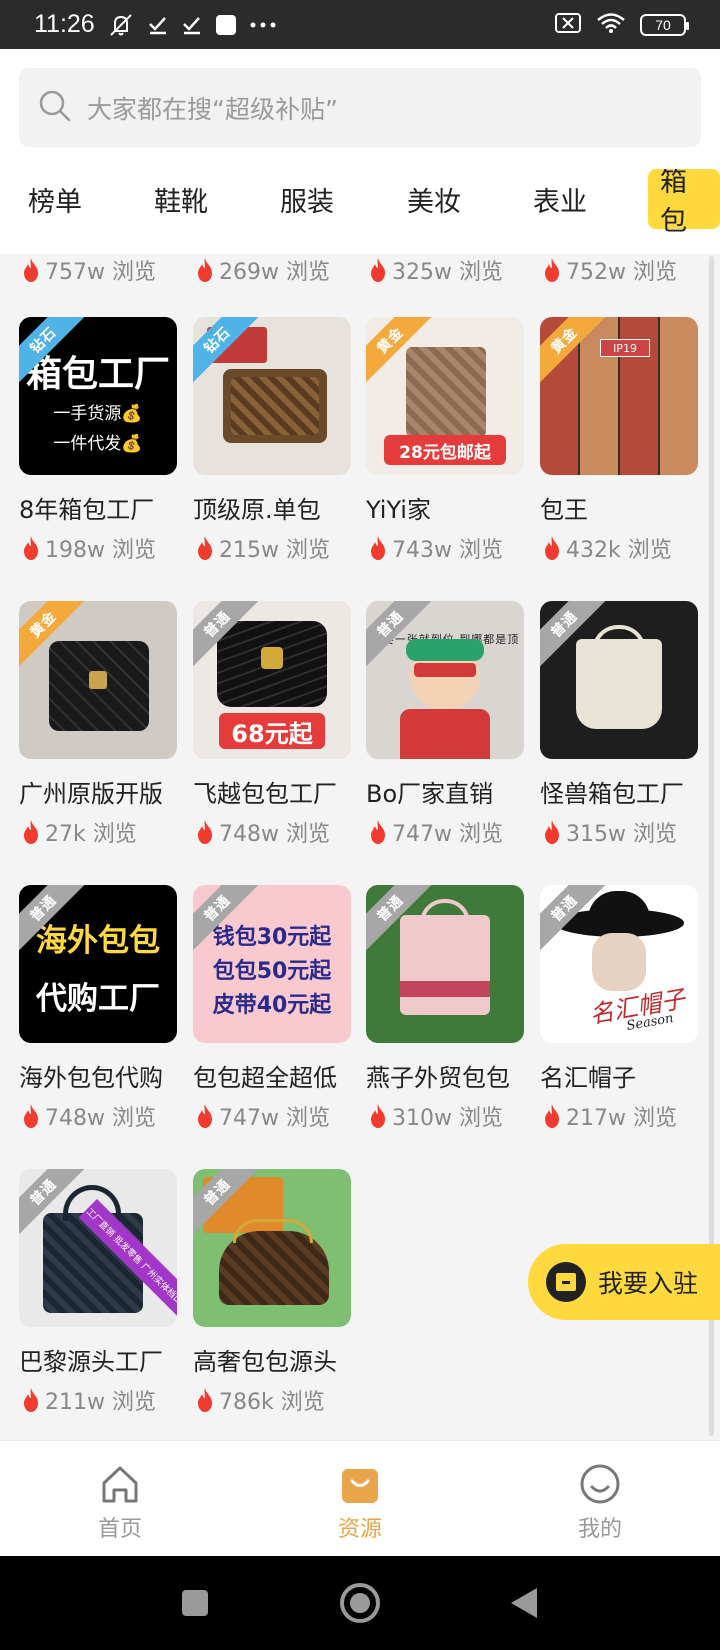  What do you see at coordinates (91, 1078) in the screenshot?
I see `shop-name: 海外包包代购` at bounding box center [91, 1078].